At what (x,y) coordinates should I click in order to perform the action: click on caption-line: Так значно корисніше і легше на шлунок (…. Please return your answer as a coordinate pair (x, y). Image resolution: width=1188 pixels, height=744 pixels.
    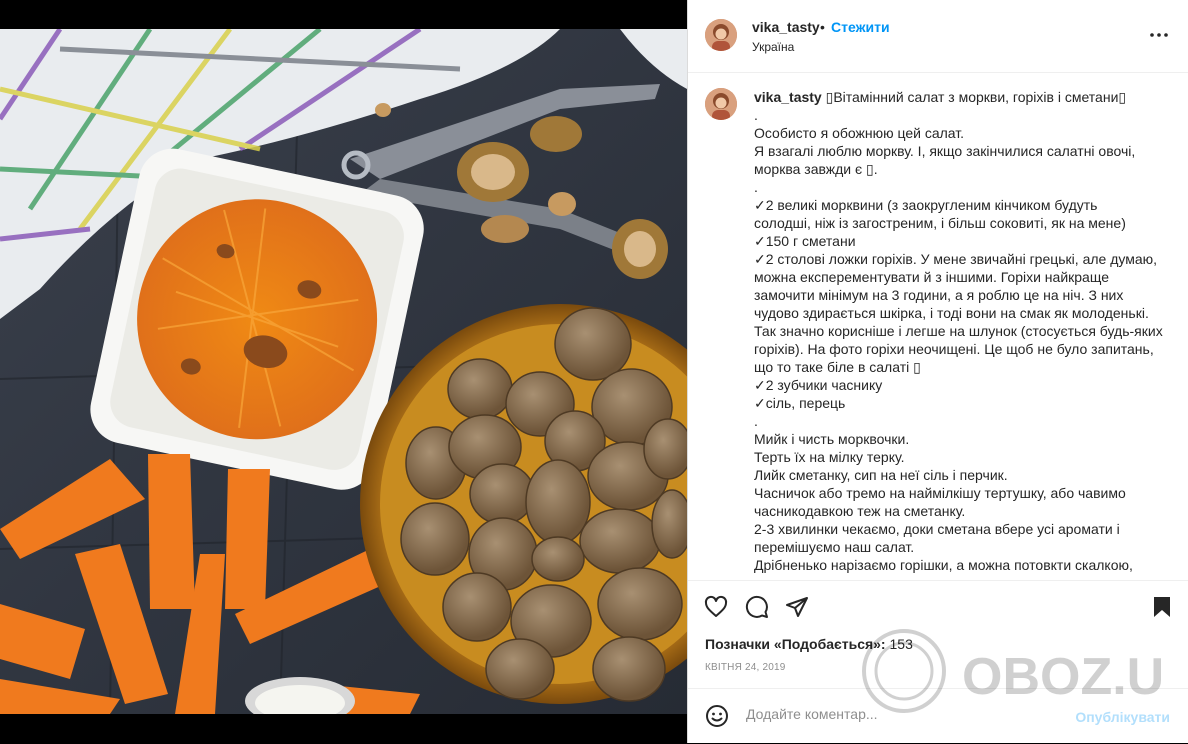
    Looking at the image, I should click on (958, 331).